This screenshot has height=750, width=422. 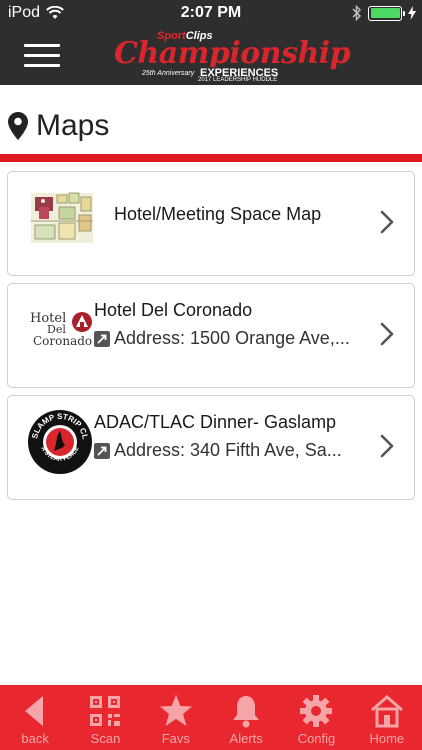 I want to click on back-arrow-icon, so click(x=34, y=711).